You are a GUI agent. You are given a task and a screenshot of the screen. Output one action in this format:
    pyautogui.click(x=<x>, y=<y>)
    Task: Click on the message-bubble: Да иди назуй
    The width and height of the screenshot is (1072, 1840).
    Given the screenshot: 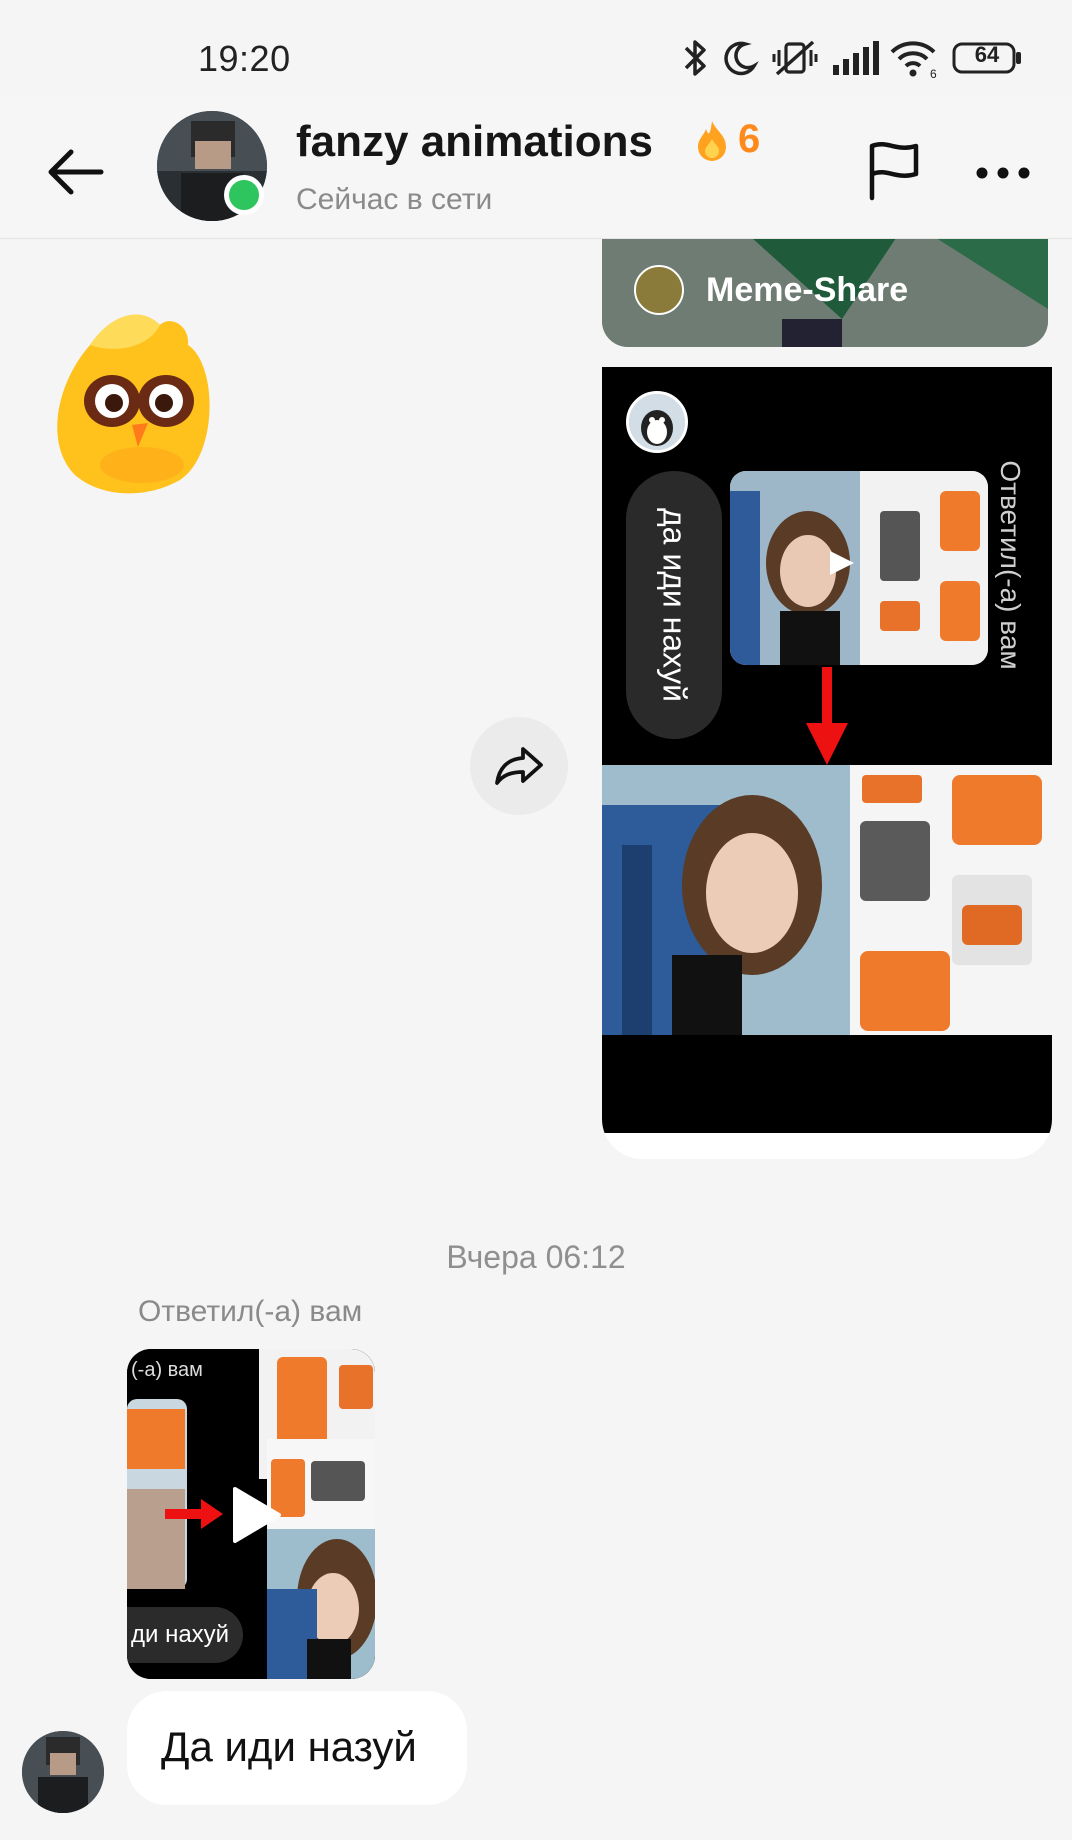 What is the action you would take?
    pyautogui.click(x=297, y=1748)
    